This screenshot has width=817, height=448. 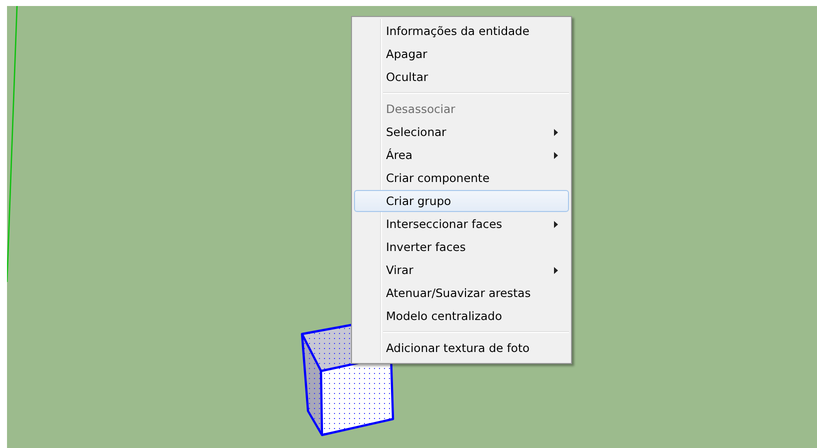 What do you see at coordinates (461, 77) in the screenshot?
I see `menu-item: Ocultar` at bounding box center [461, 77].